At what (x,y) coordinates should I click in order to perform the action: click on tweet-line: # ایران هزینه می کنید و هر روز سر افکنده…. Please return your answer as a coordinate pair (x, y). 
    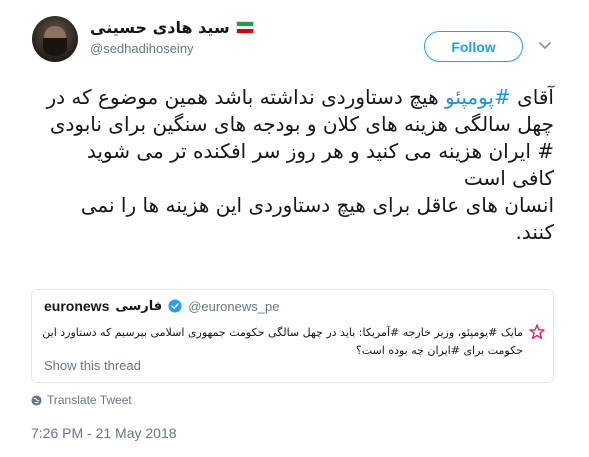
    Looking at the image, I should click on (320, 151).